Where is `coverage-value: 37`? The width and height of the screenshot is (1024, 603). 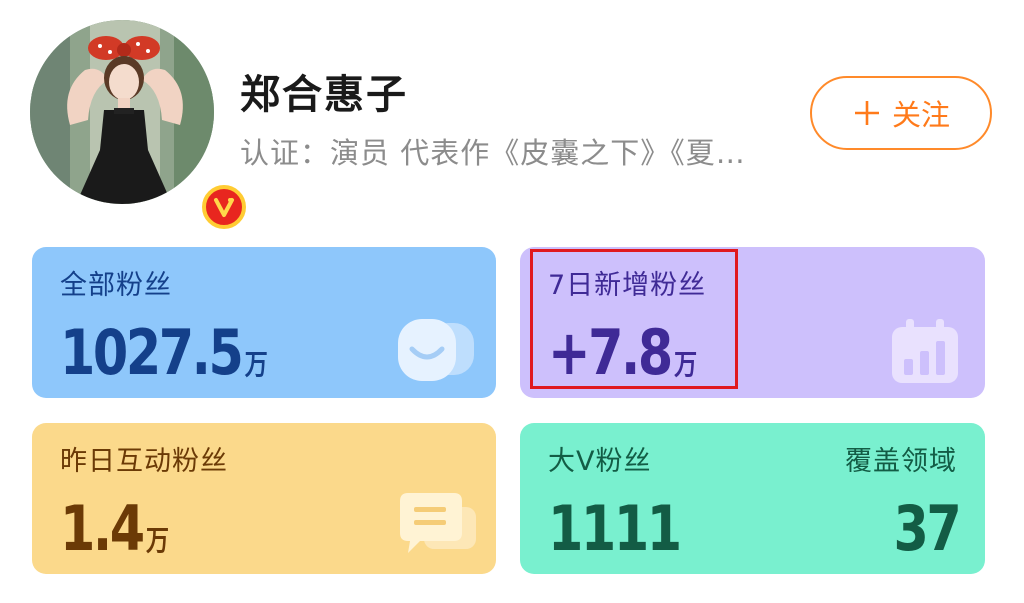
coverage-value: 37 is located at coordinates (927, 528).